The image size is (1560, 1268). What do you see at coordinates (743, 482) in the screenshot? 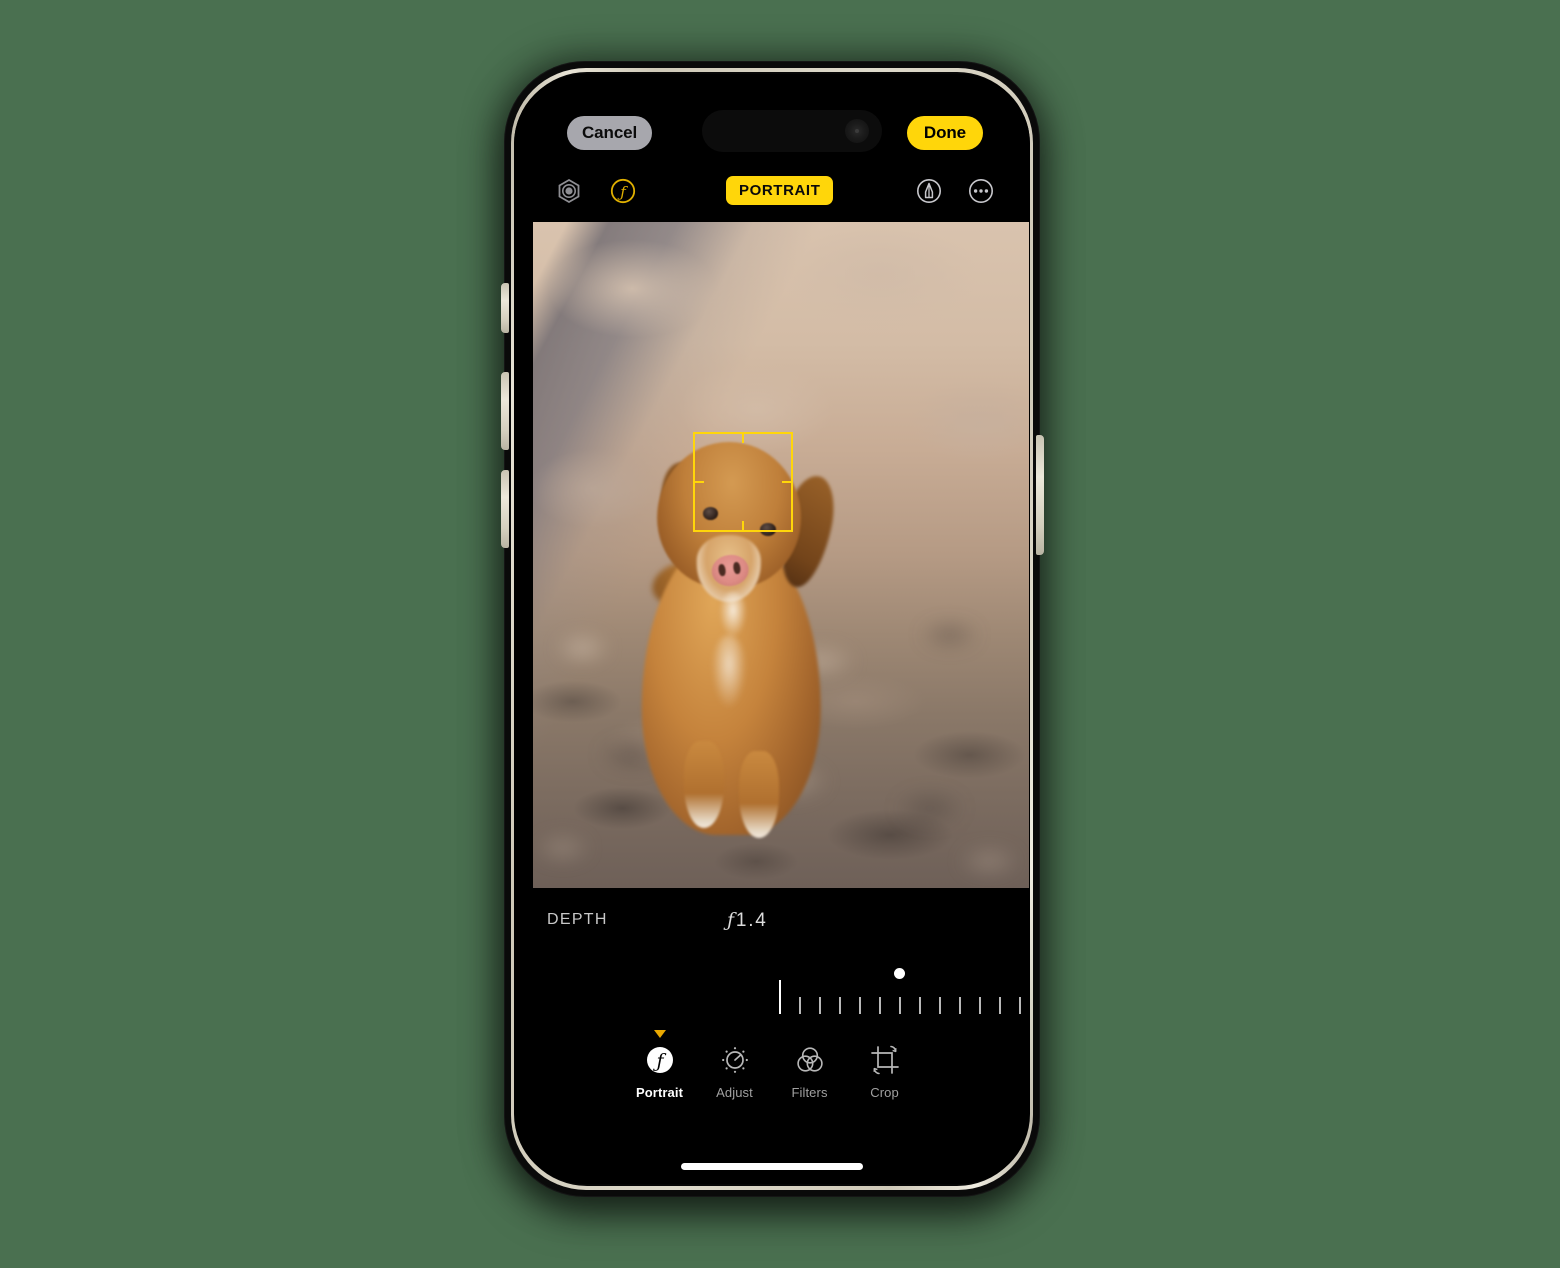
I see `face-focus-box` at bounding box center [743, 482].